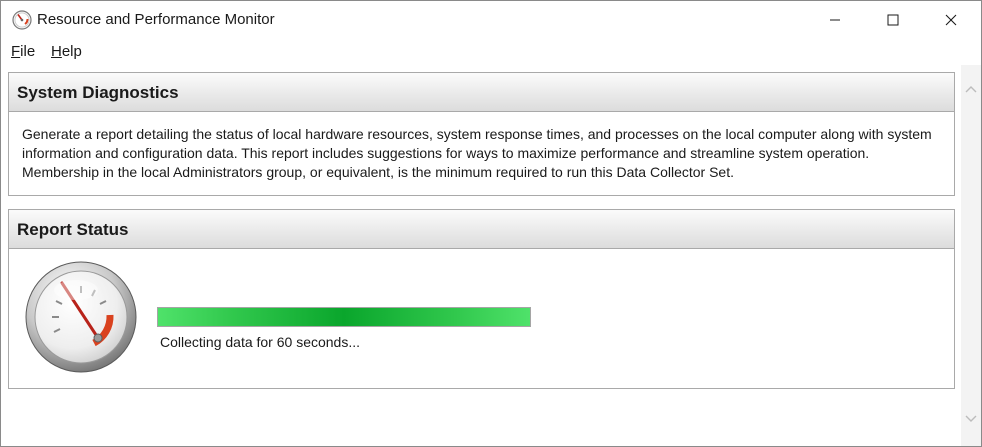 This screenshot has height=447, width=982. What do you see at coordinates (22, 20) in the screenshot?
I see `performance-monitor-icon` at bounding box center [22, 20].